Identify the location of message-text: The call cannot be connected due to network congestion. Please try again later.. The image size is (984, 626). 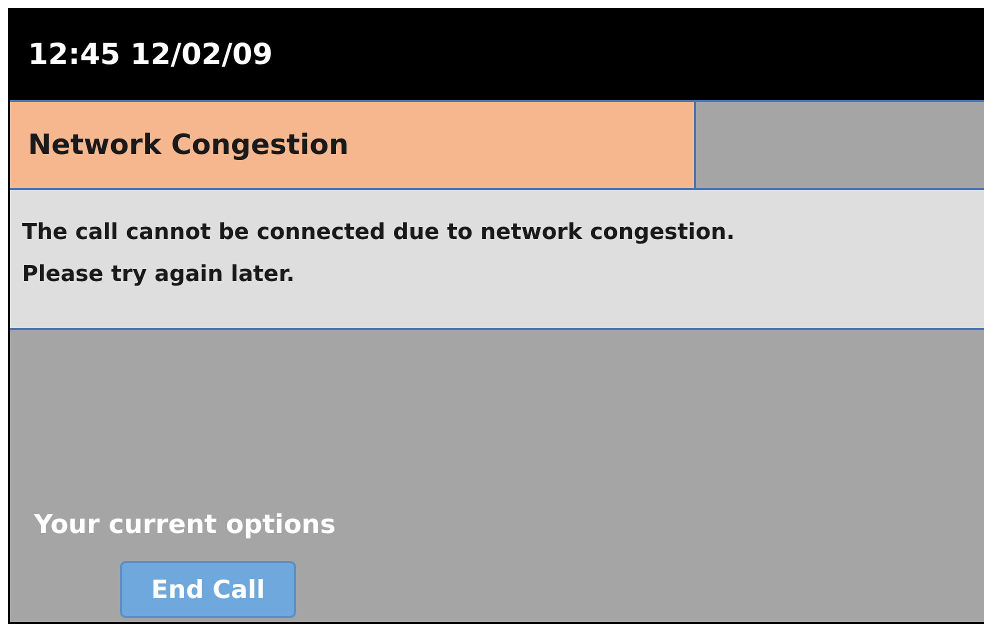
(379, 254).